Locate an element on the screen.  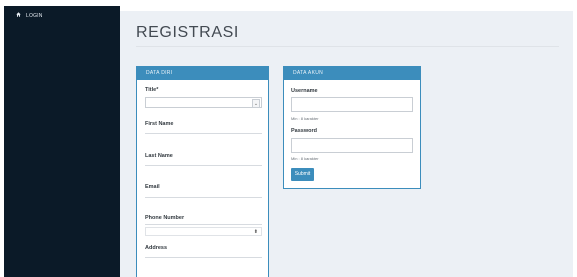
username-input is located at coordinates (352, 104).